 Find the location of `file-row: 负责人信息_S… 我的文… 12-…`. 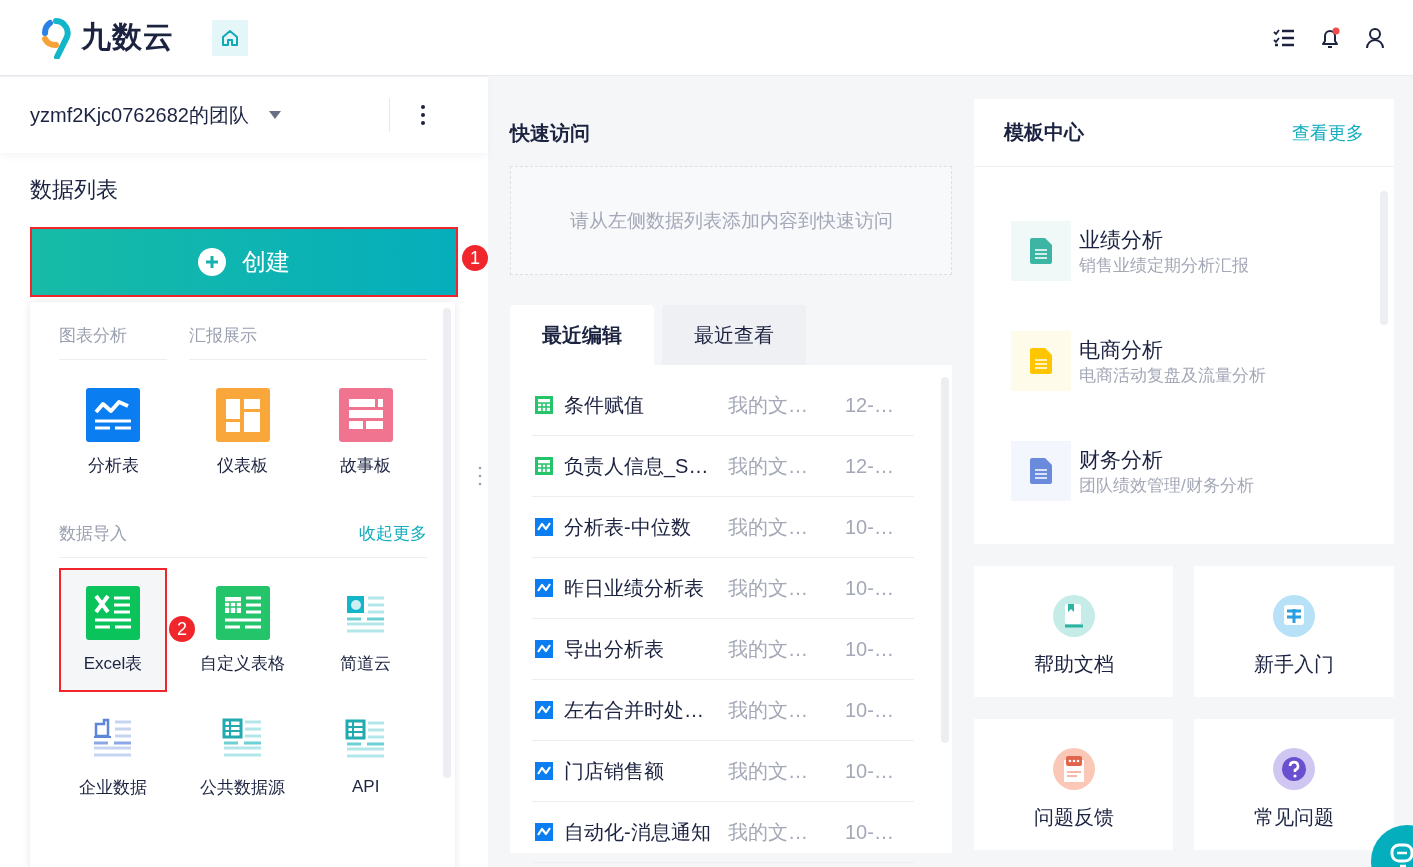

file-row: 负责人信息_S… 我的文… 12-… is located at coordinates (723, 466).